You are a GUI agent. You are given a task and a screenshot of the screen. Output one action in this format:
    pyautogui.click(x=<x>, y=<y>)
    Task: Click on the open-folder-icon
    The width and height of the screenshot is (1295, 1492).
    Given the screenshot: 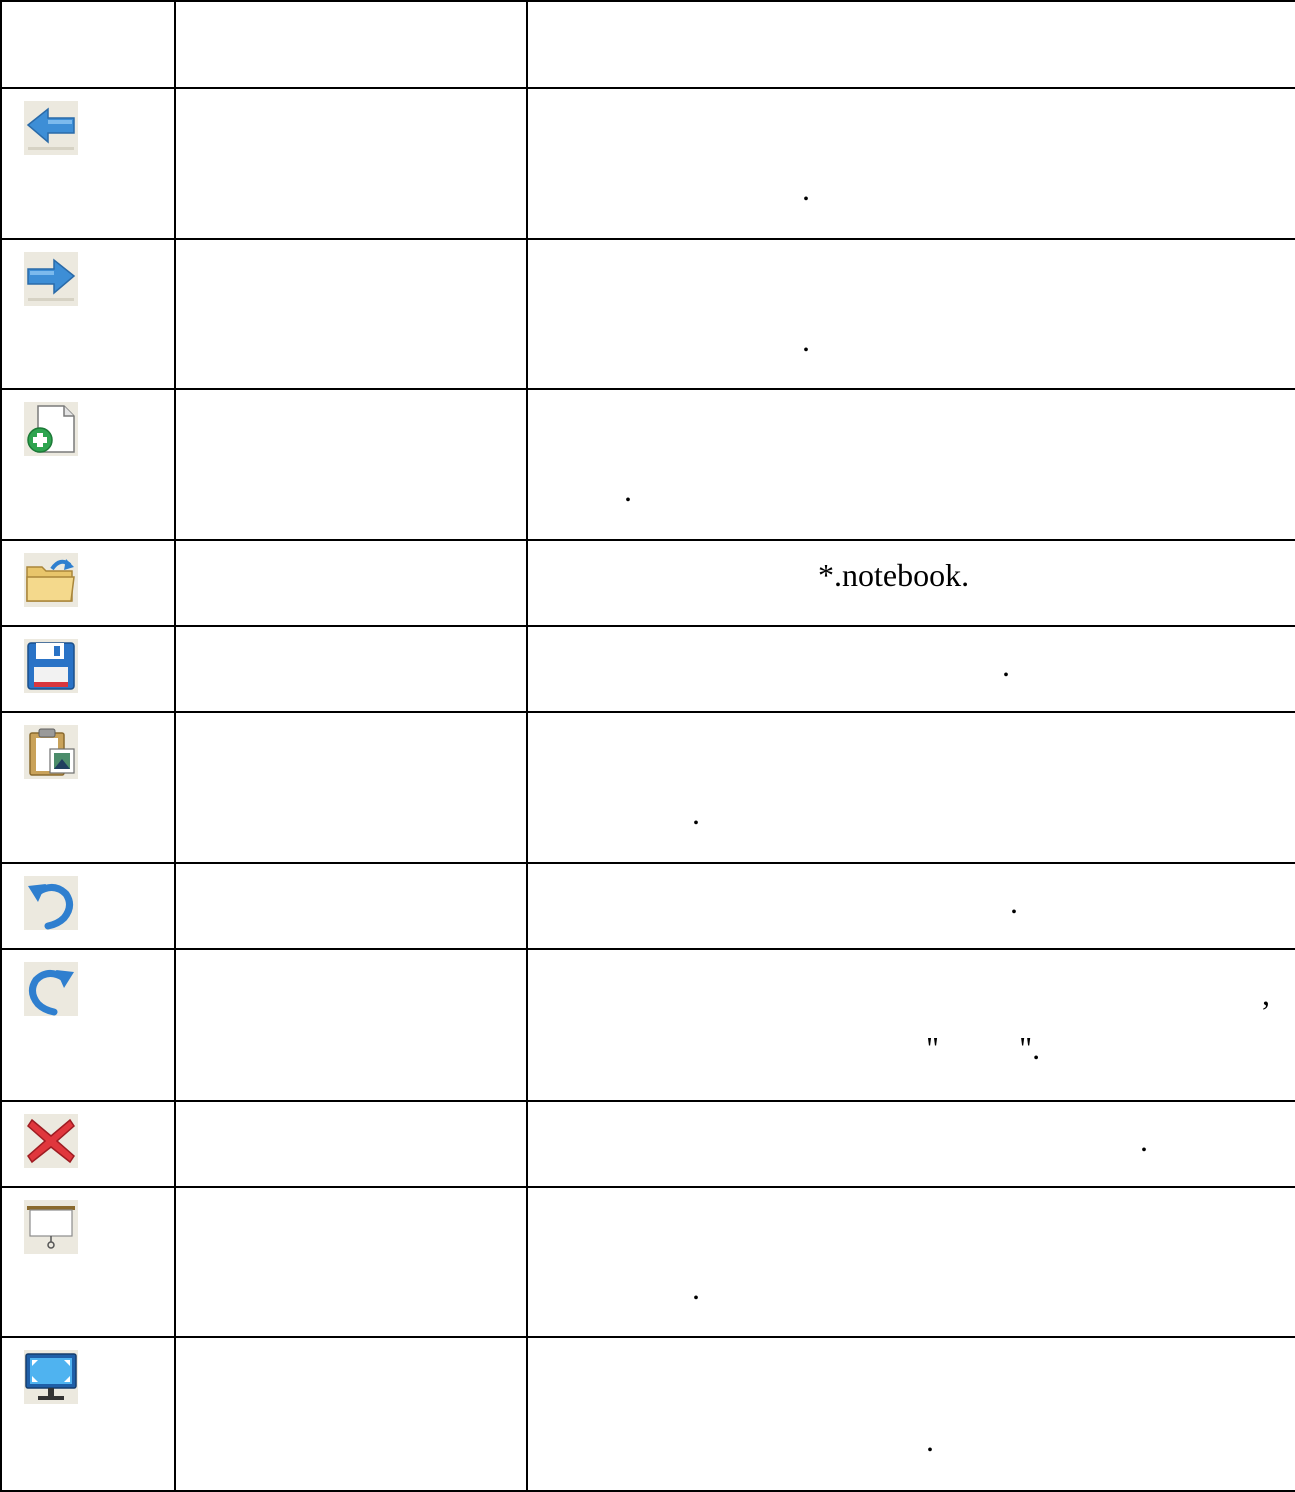 What is the action you would take?
    pyautogui.click(x=51, y=580)
    